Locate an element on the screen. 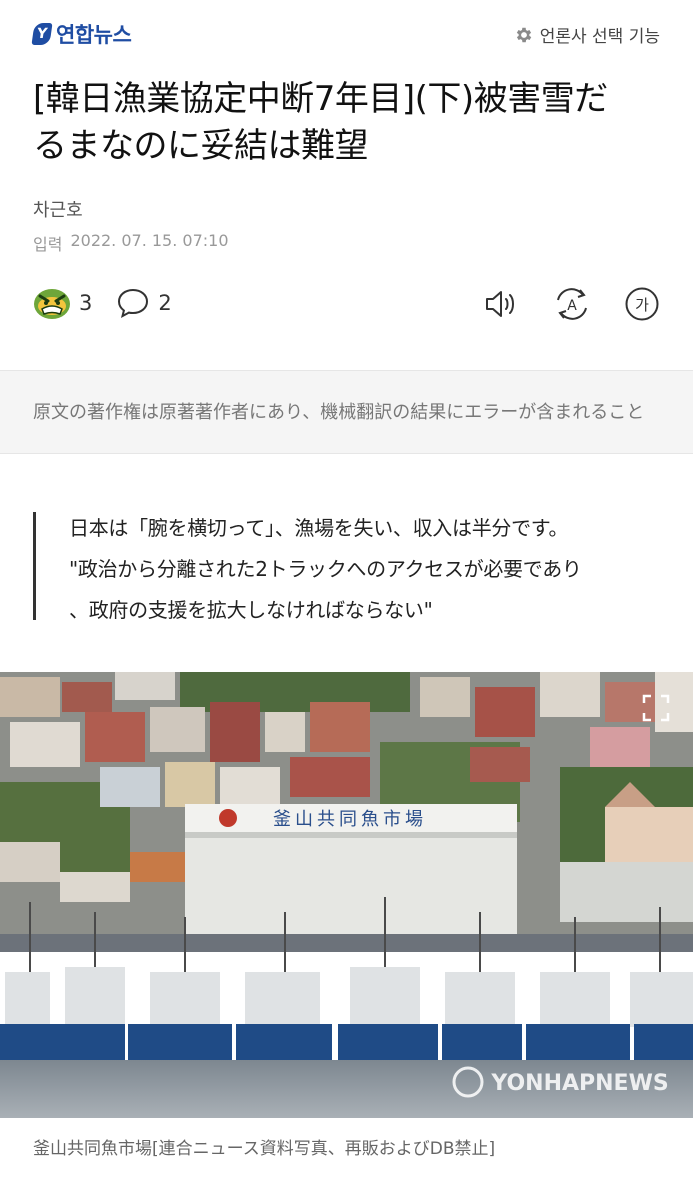 The height and width of the screenshot is (1200, 693). article-tools: A 가 is located at coordinates (572, 304).